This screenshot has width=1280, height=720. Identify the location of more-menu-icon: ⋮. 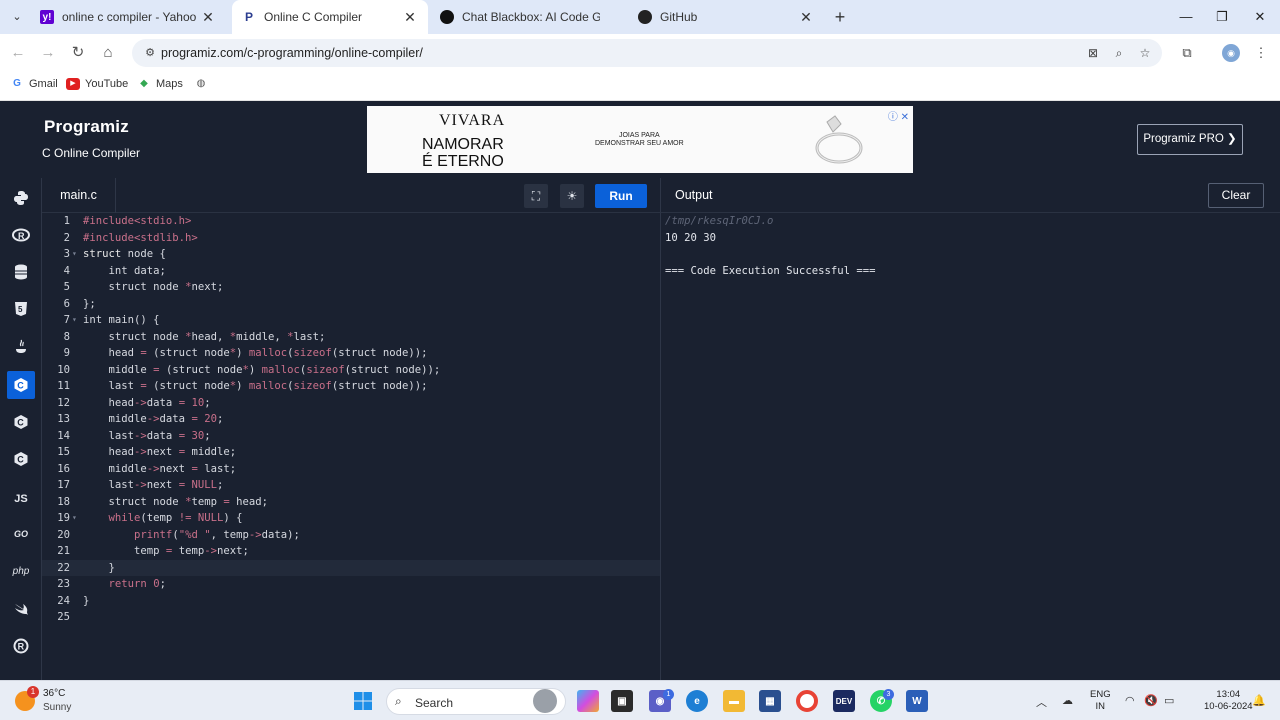
(1261, 53).